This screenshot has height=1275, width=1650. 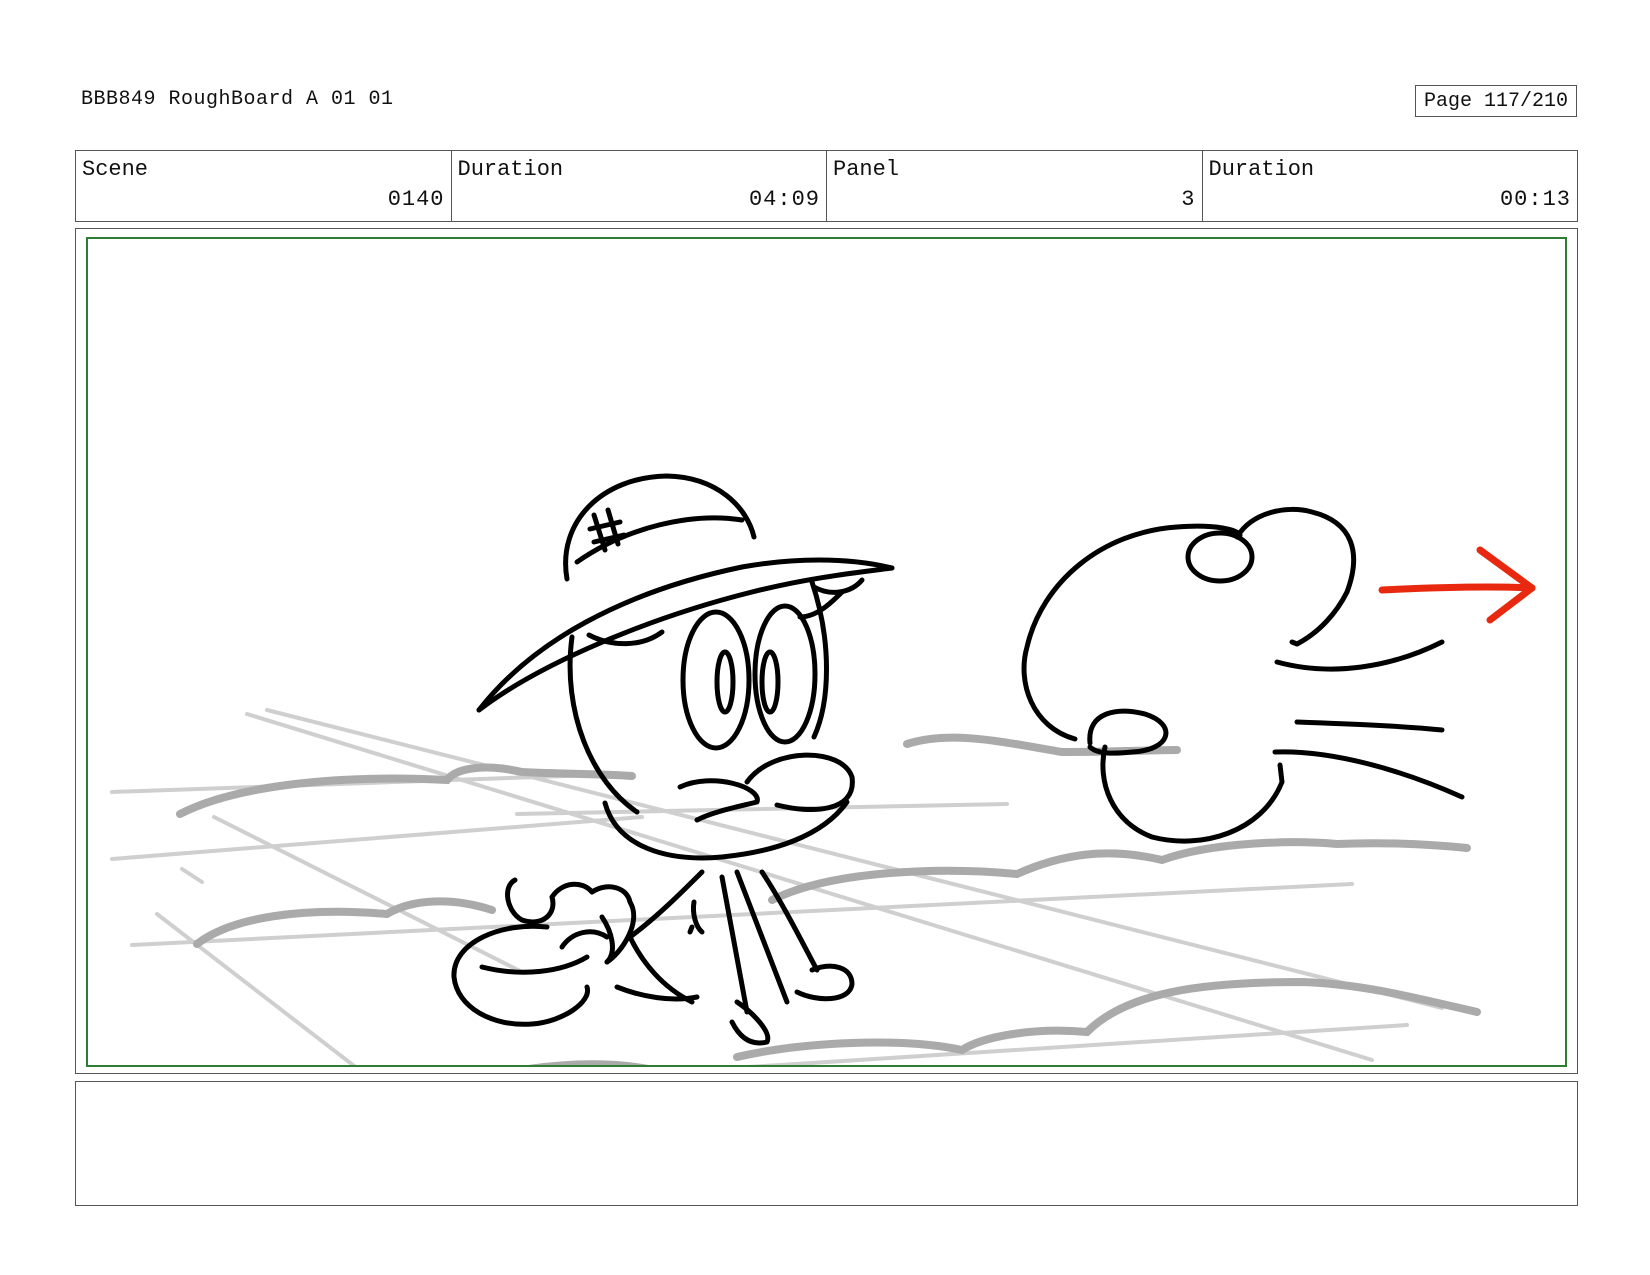 What do you see at coordinates (673, 759) in the screenshot?
I see `character-sketch` at bounding box center [673, 759].